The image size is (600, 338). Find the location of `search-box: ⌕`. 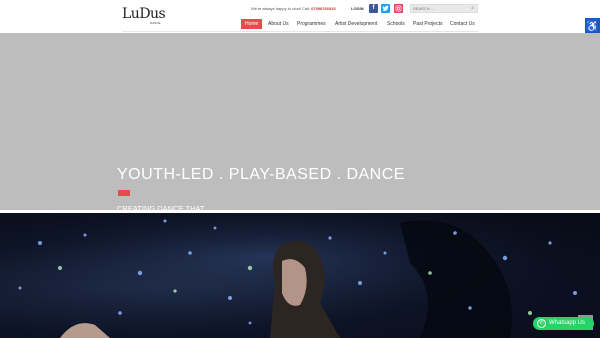

search-box: ⌕ is located at coordinates (444, 8).